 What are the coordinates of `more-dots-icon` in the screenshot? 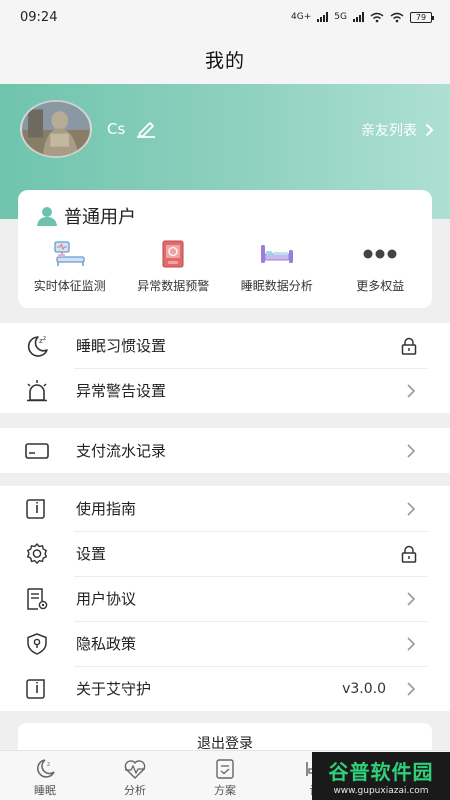 It's located at (380, 254).